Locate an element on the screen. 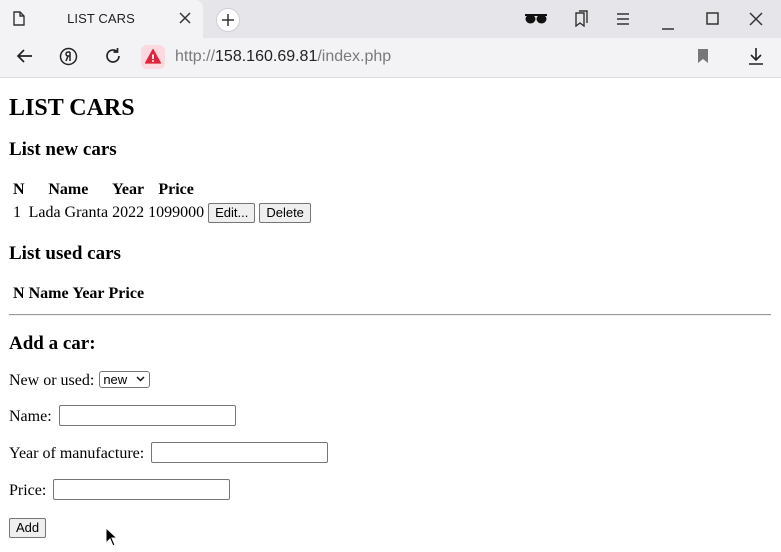 This screenshot has width=781, height=552. navigation-bar: http://158.160.69.81/index.php is located at coordinates (390, 57).